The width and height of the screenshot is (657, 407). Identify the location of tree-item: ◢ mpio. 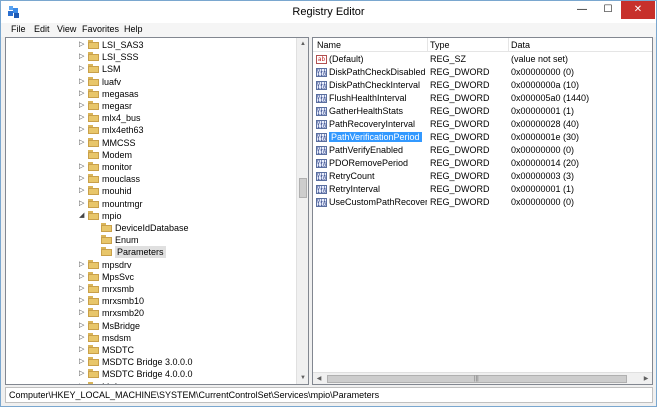
(151, 216).